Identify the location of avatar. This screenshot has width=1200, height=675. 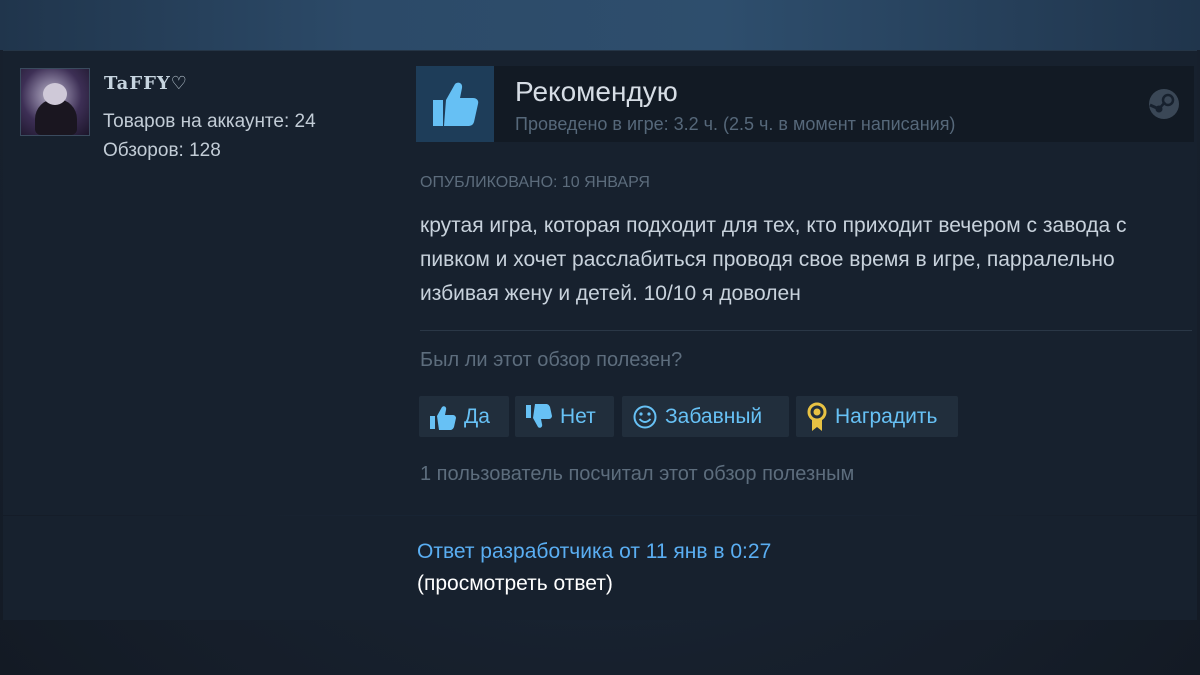
(55, 102).